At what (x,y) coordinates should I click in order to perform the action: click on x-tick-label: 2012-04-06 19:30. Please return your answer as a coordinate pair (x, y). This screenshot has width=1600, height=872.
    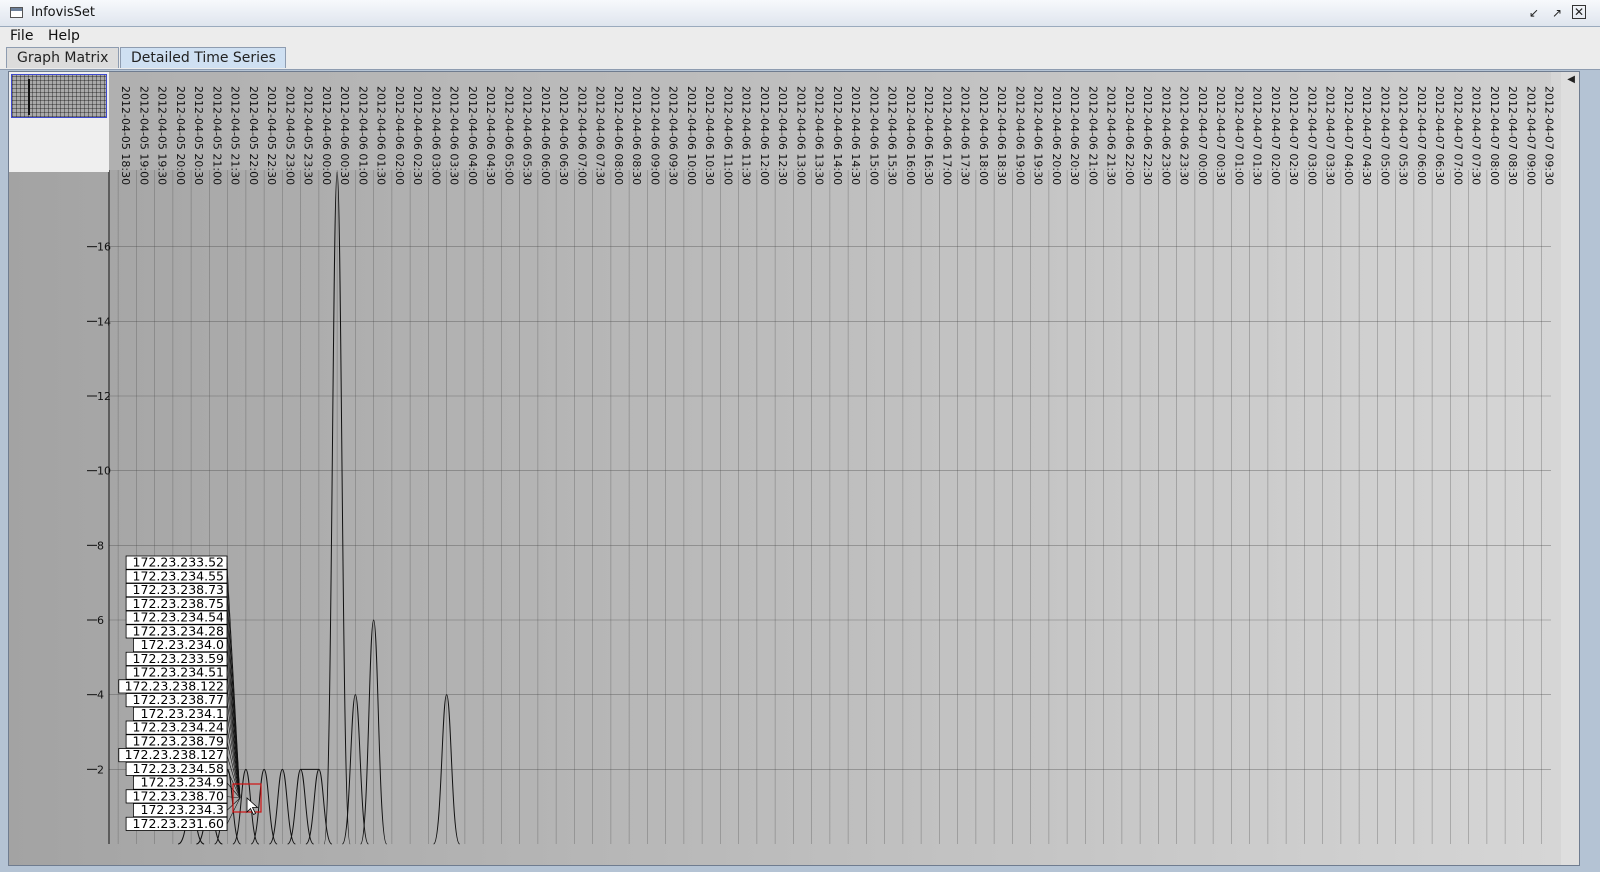
    Looking at the image, I should click on (1038, 135).